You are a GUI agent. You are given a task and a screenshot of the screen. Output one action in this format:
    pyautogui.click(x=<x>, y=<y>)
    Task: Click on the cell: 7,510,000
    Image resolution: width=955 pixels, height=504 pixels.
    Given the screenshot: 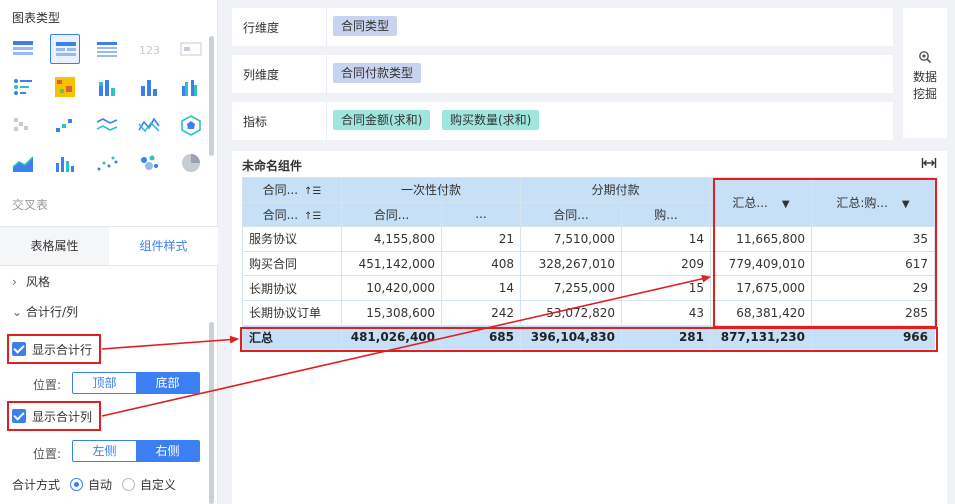 What is the action you would take?
    pyautogui.click(x=571, y=239)
    